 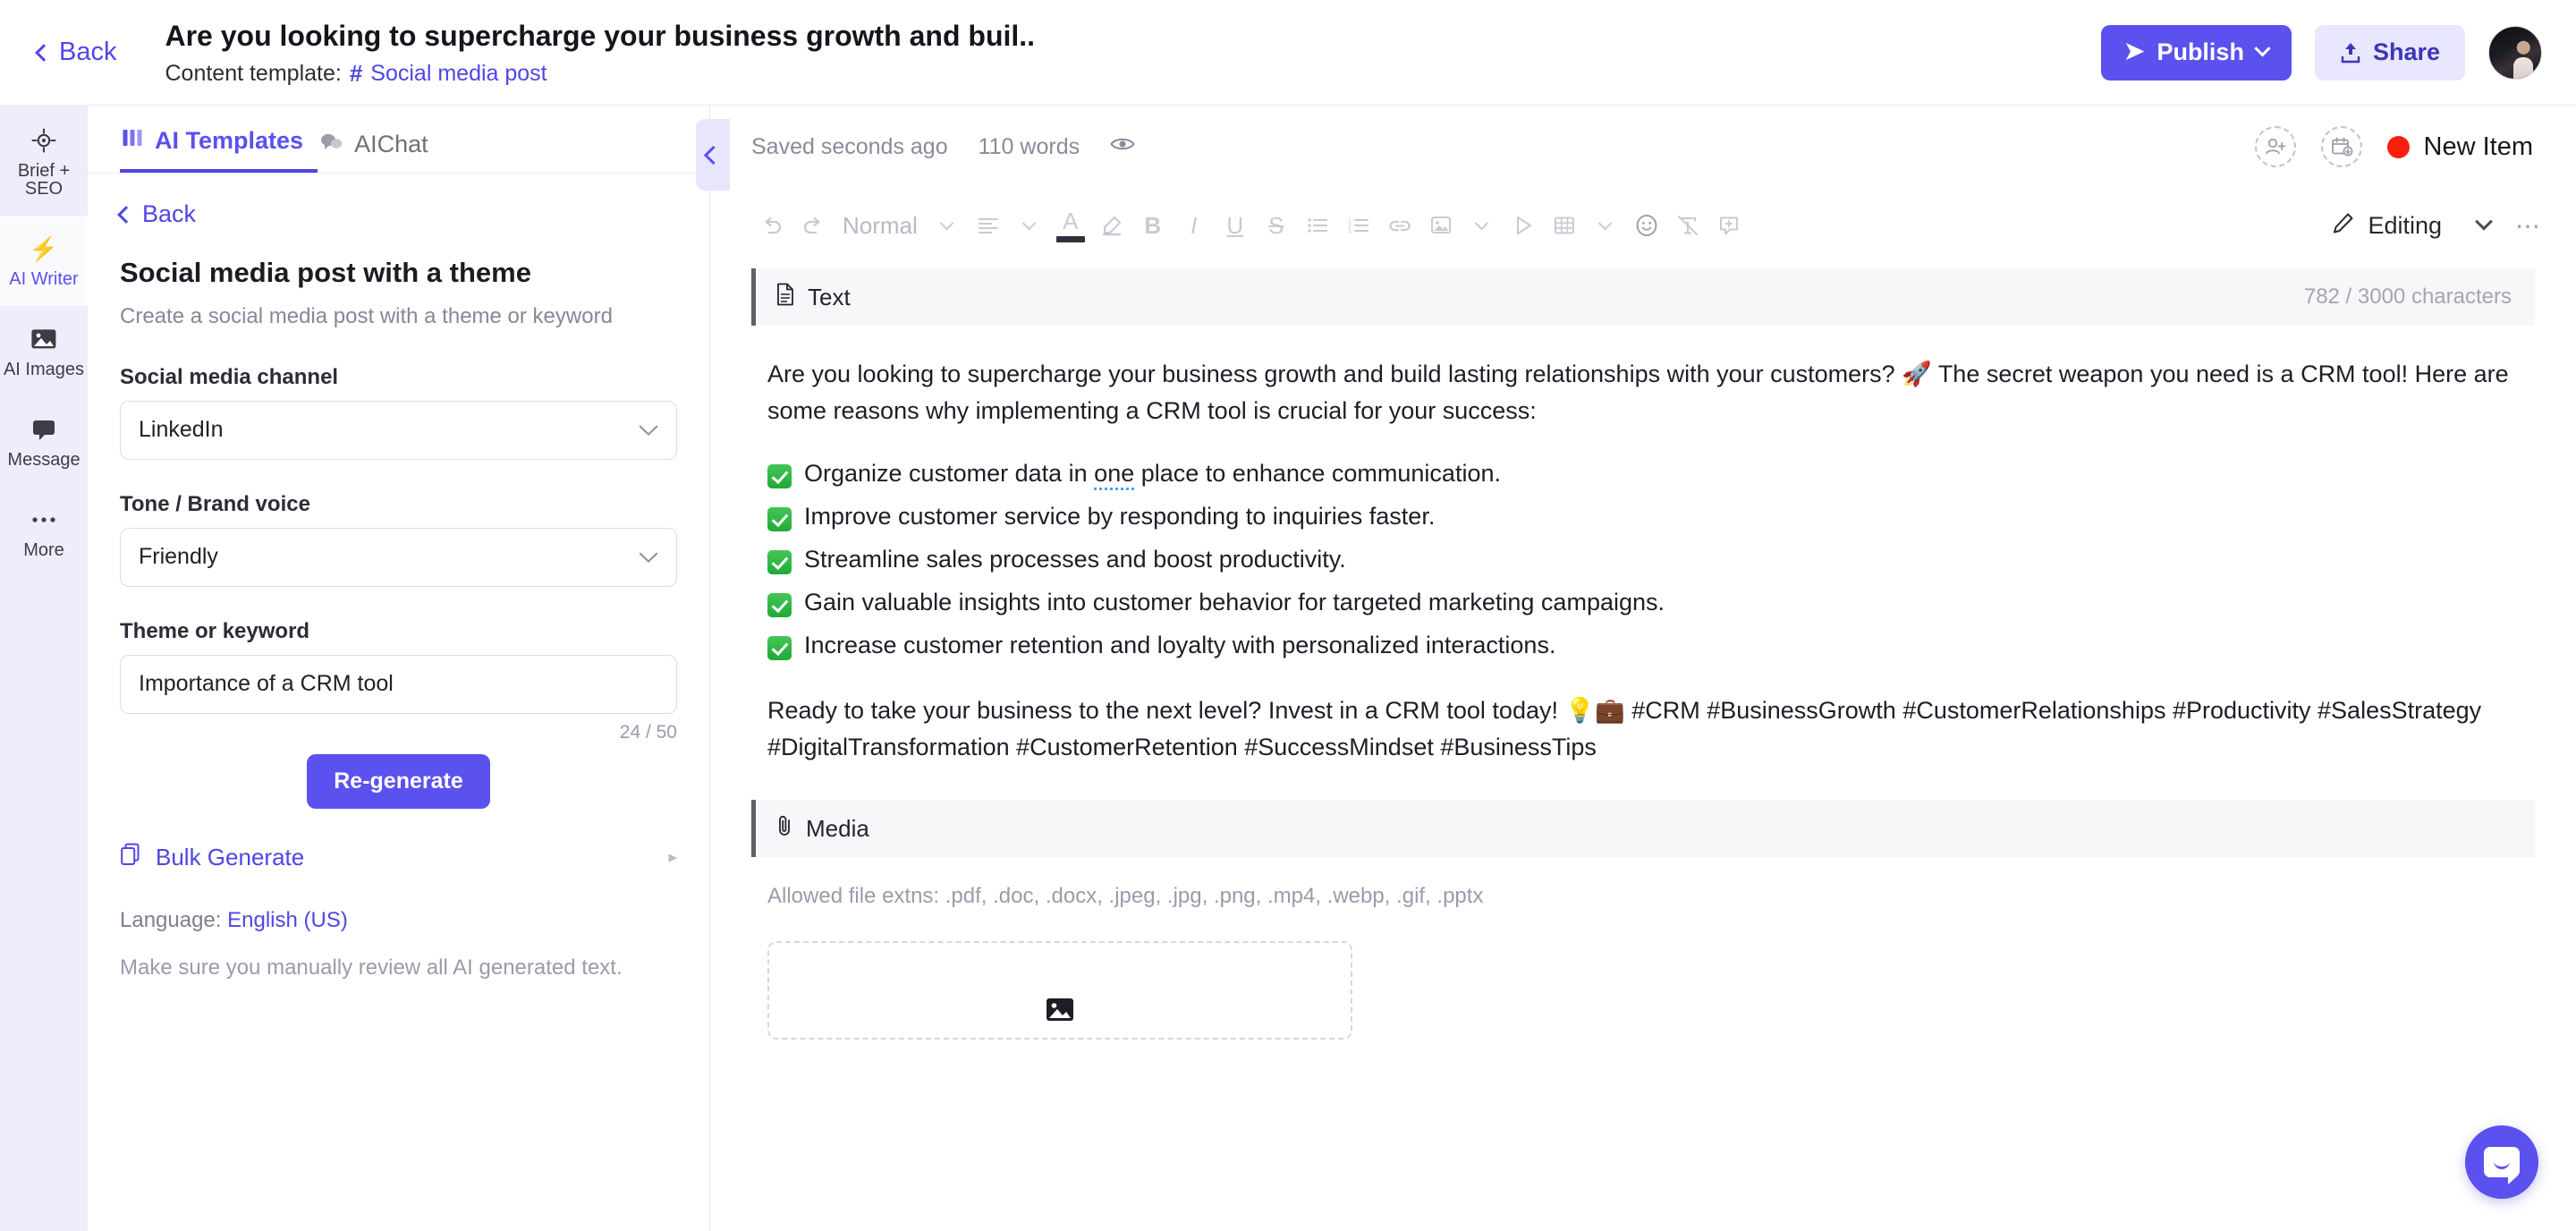 What do you see at coordinates (44, 441) in the screenshot?
I see `sidebar-item-message: Message` at bounding box center [44, 441].